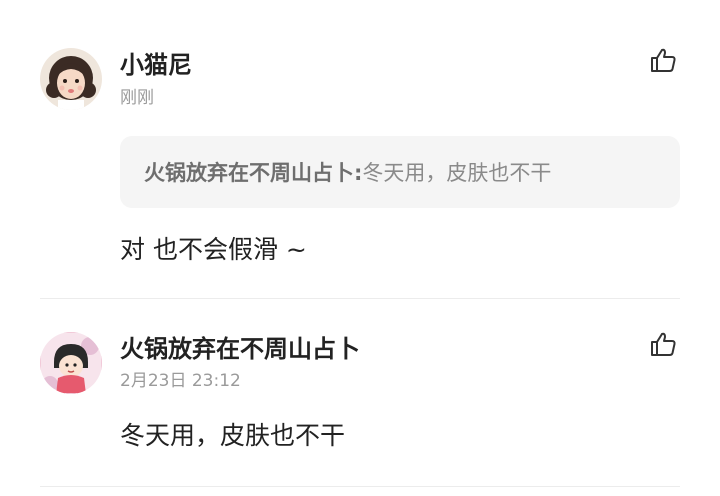 Image resolution: width=720 pixels, height=496 pixels. Describe the element at coordinates (253, 172) in the screenshot. I see `quoted-author: 火锅放弃在不周山占卜:` at that location.